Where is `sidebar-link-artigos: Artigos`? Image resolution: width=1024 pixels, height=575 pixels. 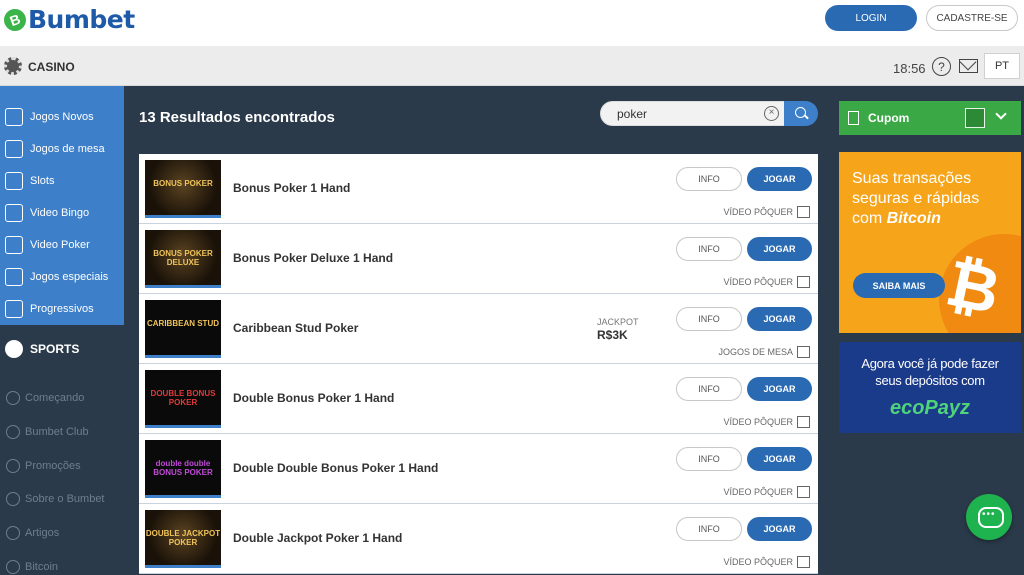 sidebar-link-artigos: Artigos is located at coordinates (29, 533).